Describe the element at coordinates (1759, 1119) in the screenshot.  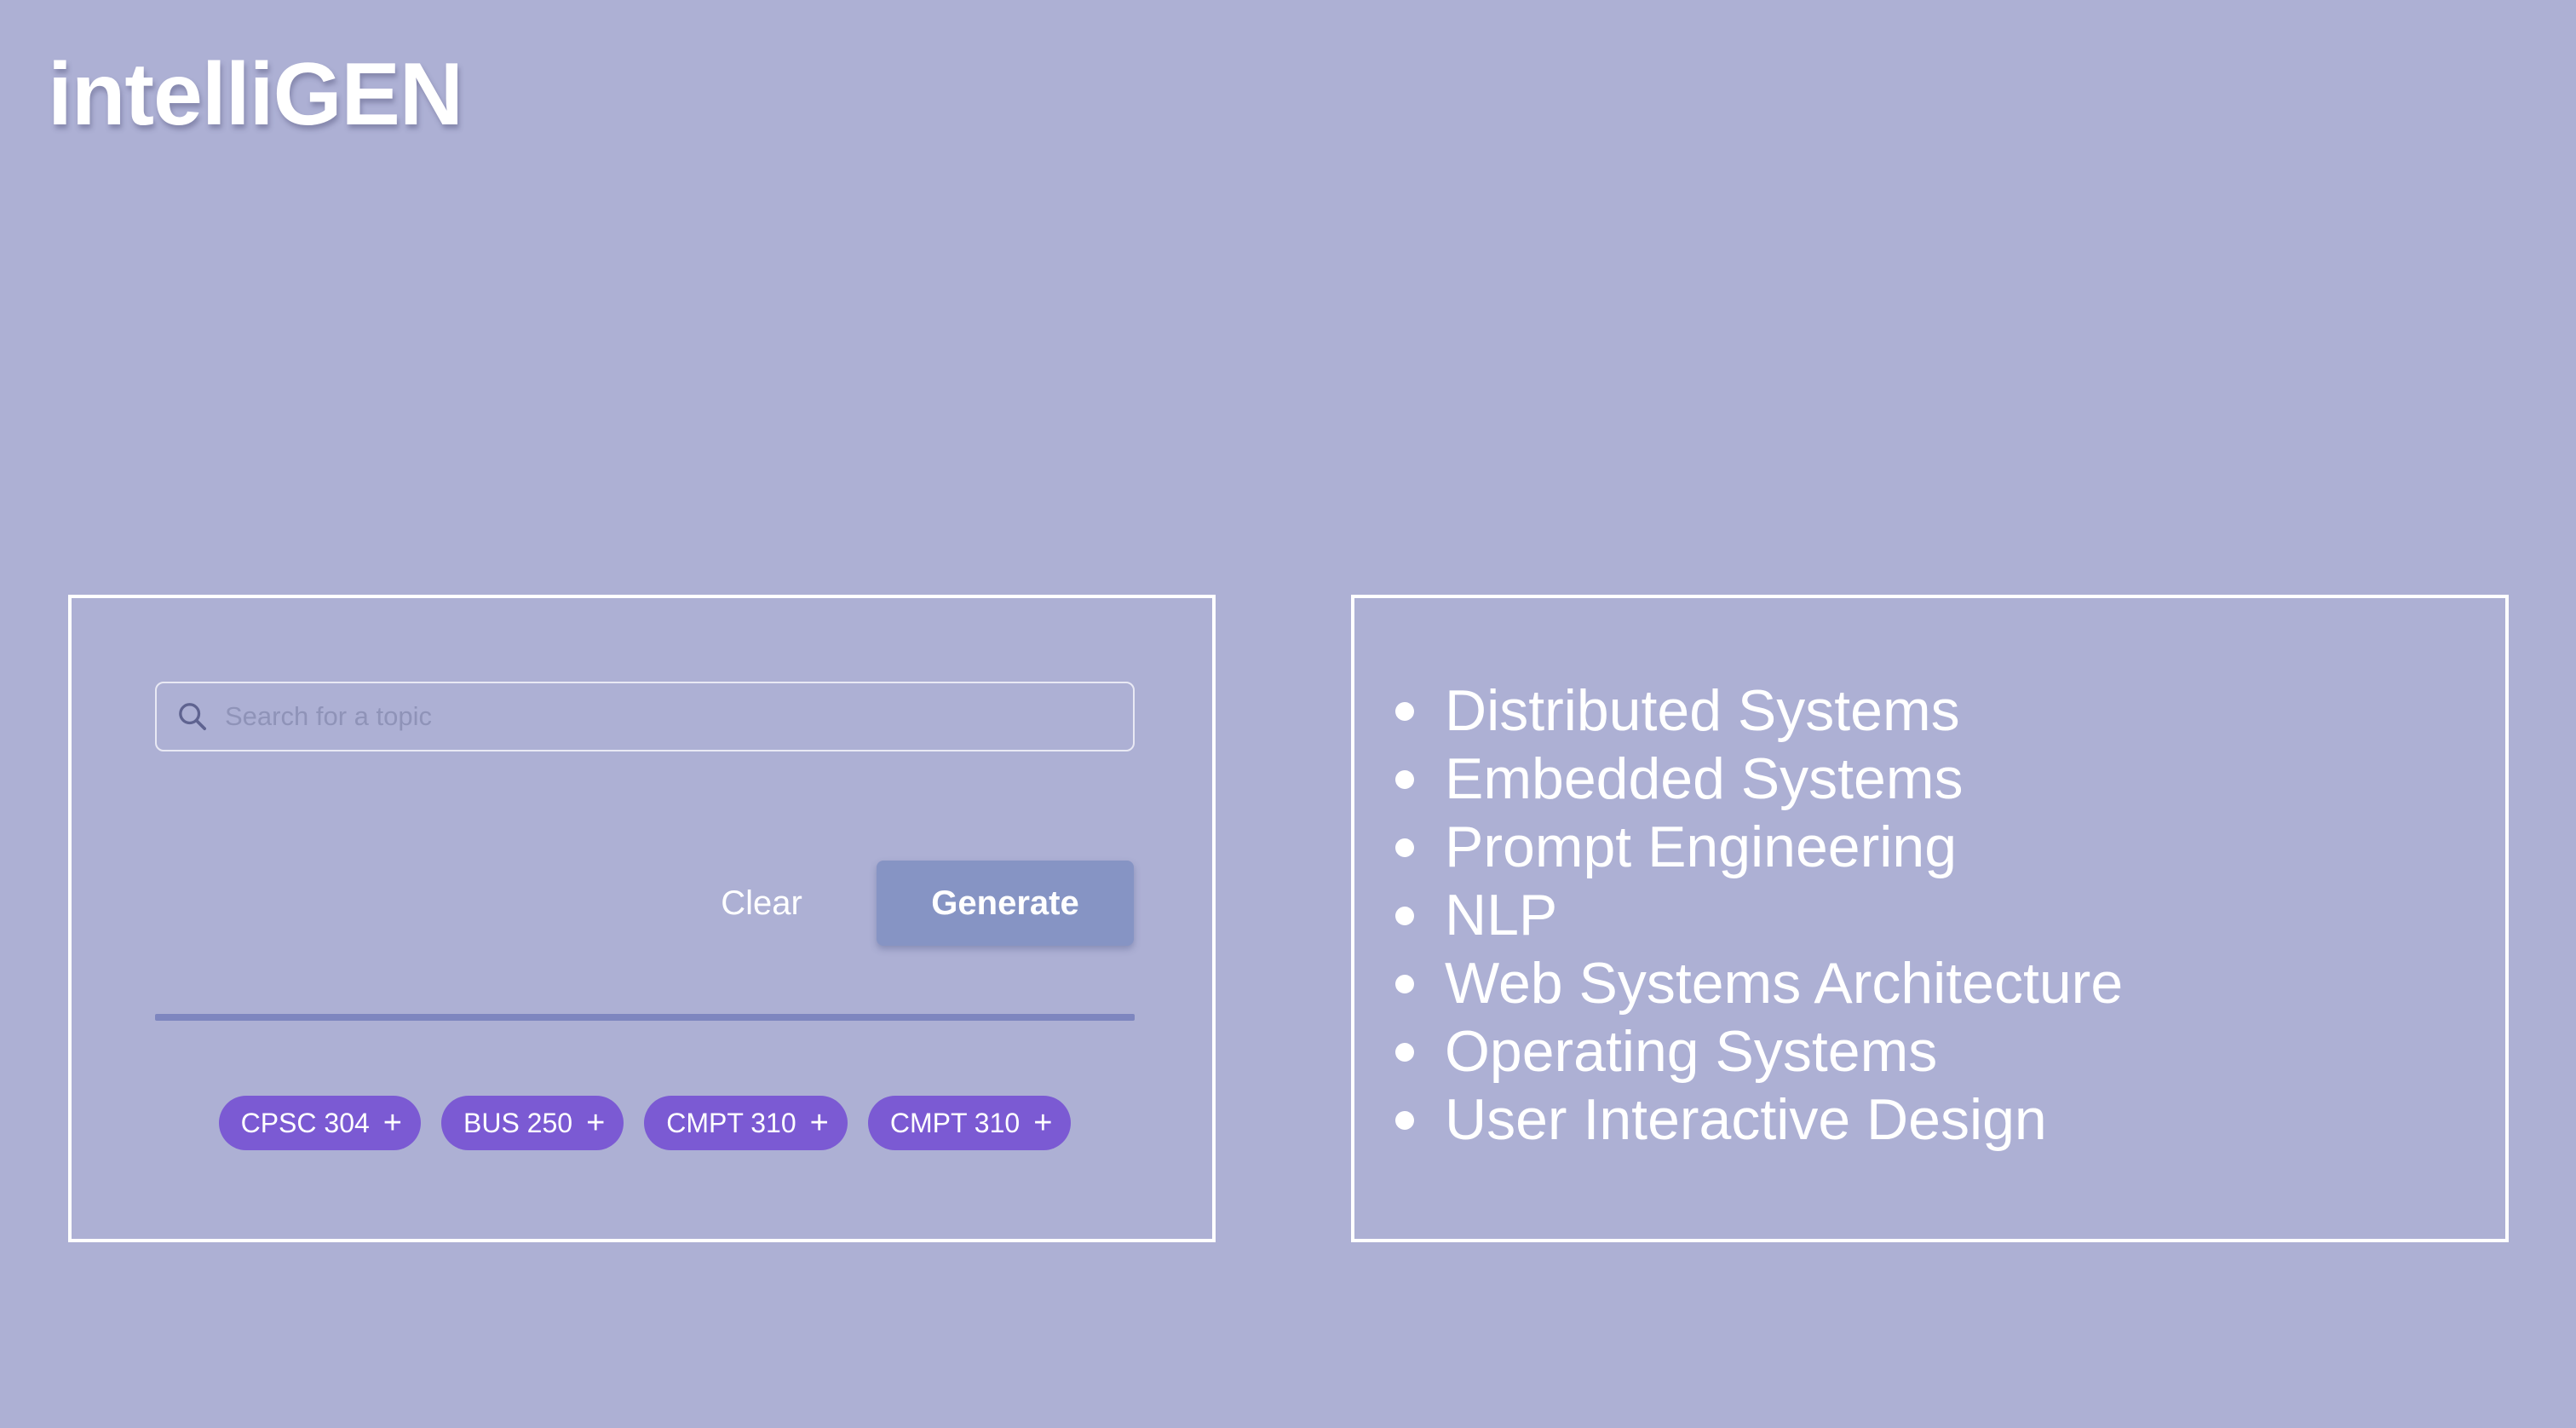
I see `topic-item: User Interactive Design` at that location.